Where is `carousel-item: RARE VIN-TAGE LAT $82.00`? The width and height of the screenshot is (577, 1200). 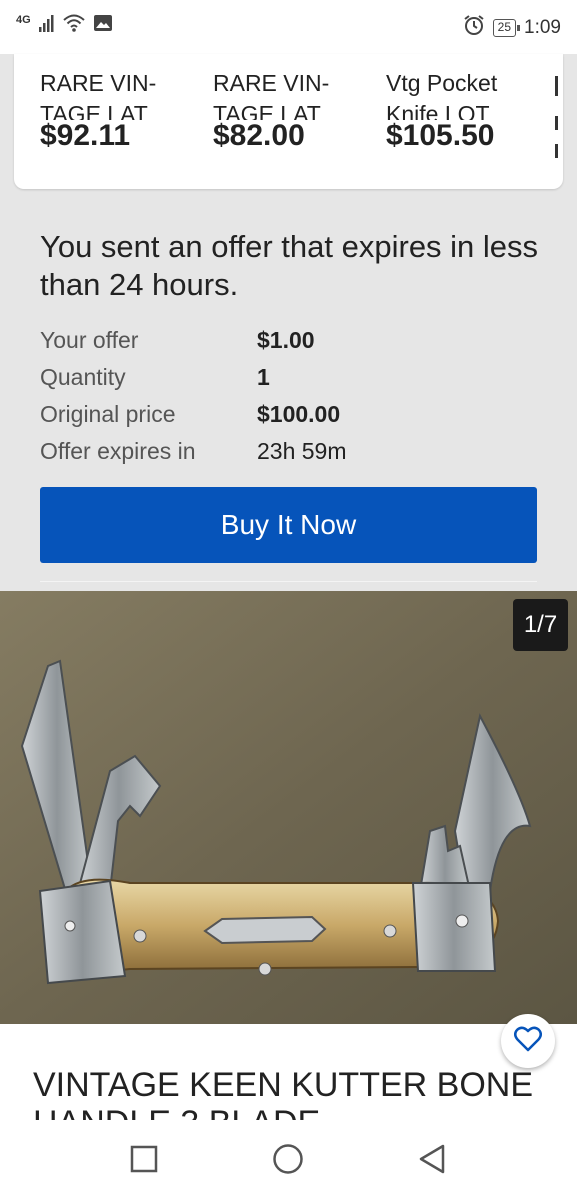 carousel-item: RARE VIN-TAGE LAT $82.00 is located at coordinates (288, 110).